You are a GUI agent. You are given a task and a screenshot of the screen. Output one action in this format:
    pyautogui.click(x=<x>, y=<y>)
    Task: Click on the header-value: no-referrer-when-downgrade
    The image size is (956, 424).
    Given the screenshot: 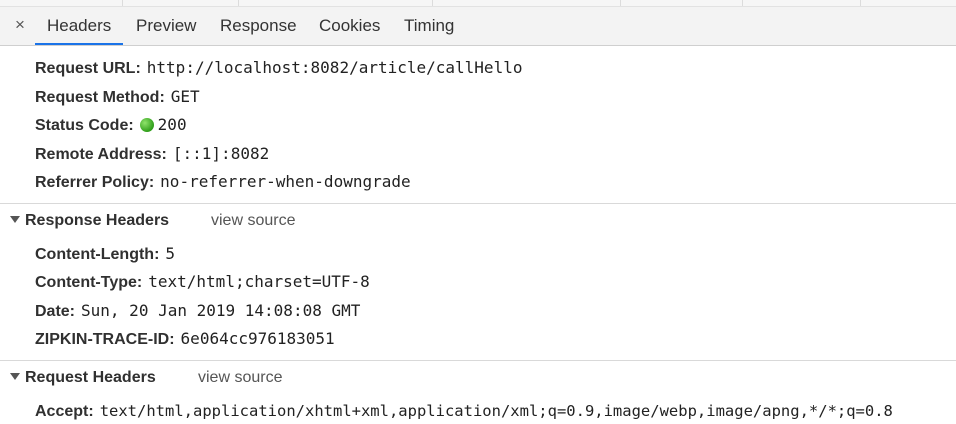 What is the action you would take?
    pyautogui.click(x=285, y=181)
    